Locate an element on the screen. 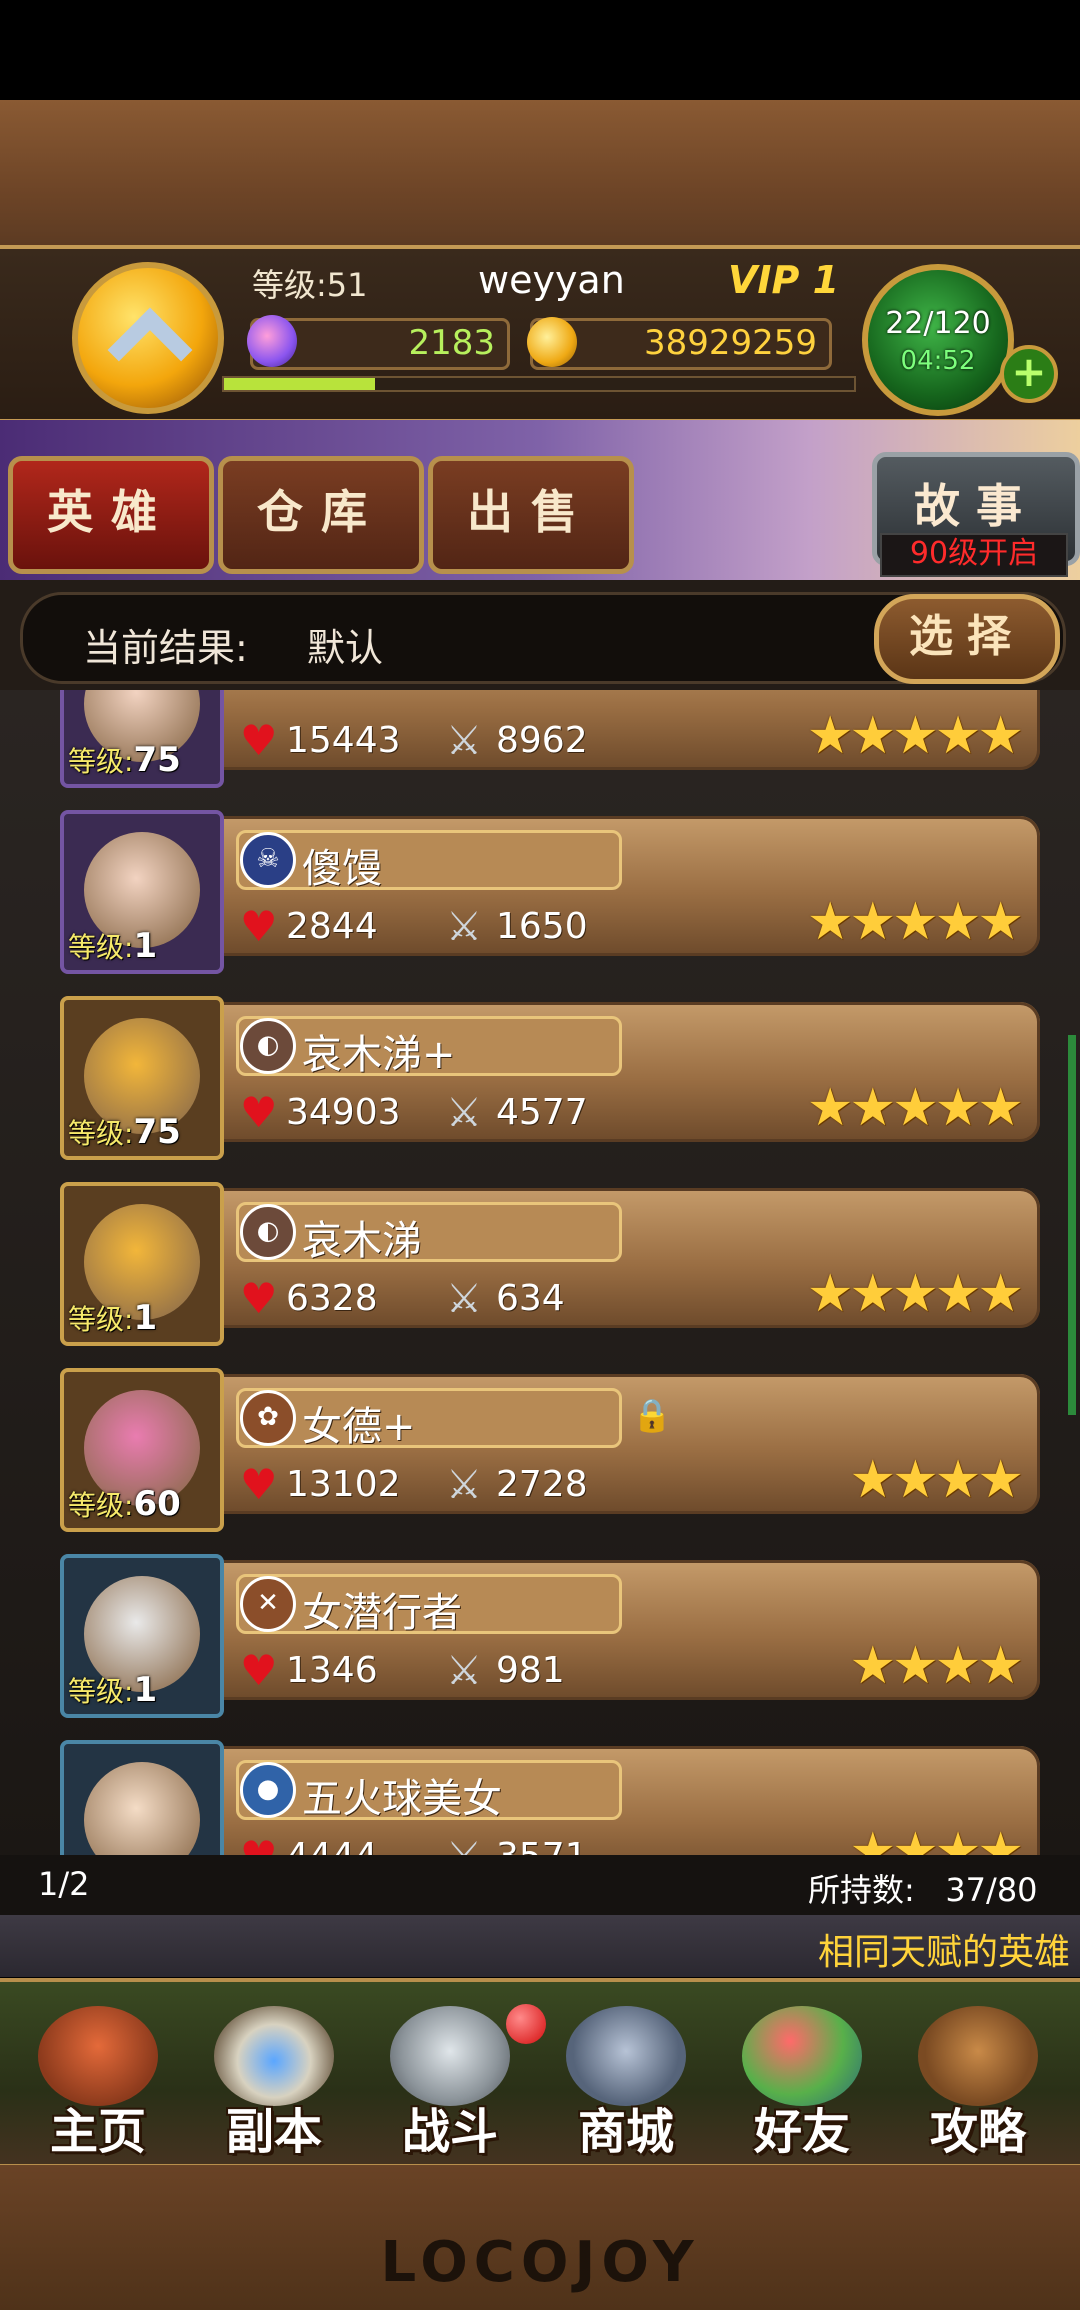  hero-face-icon is located at coordinates (142, 1808).